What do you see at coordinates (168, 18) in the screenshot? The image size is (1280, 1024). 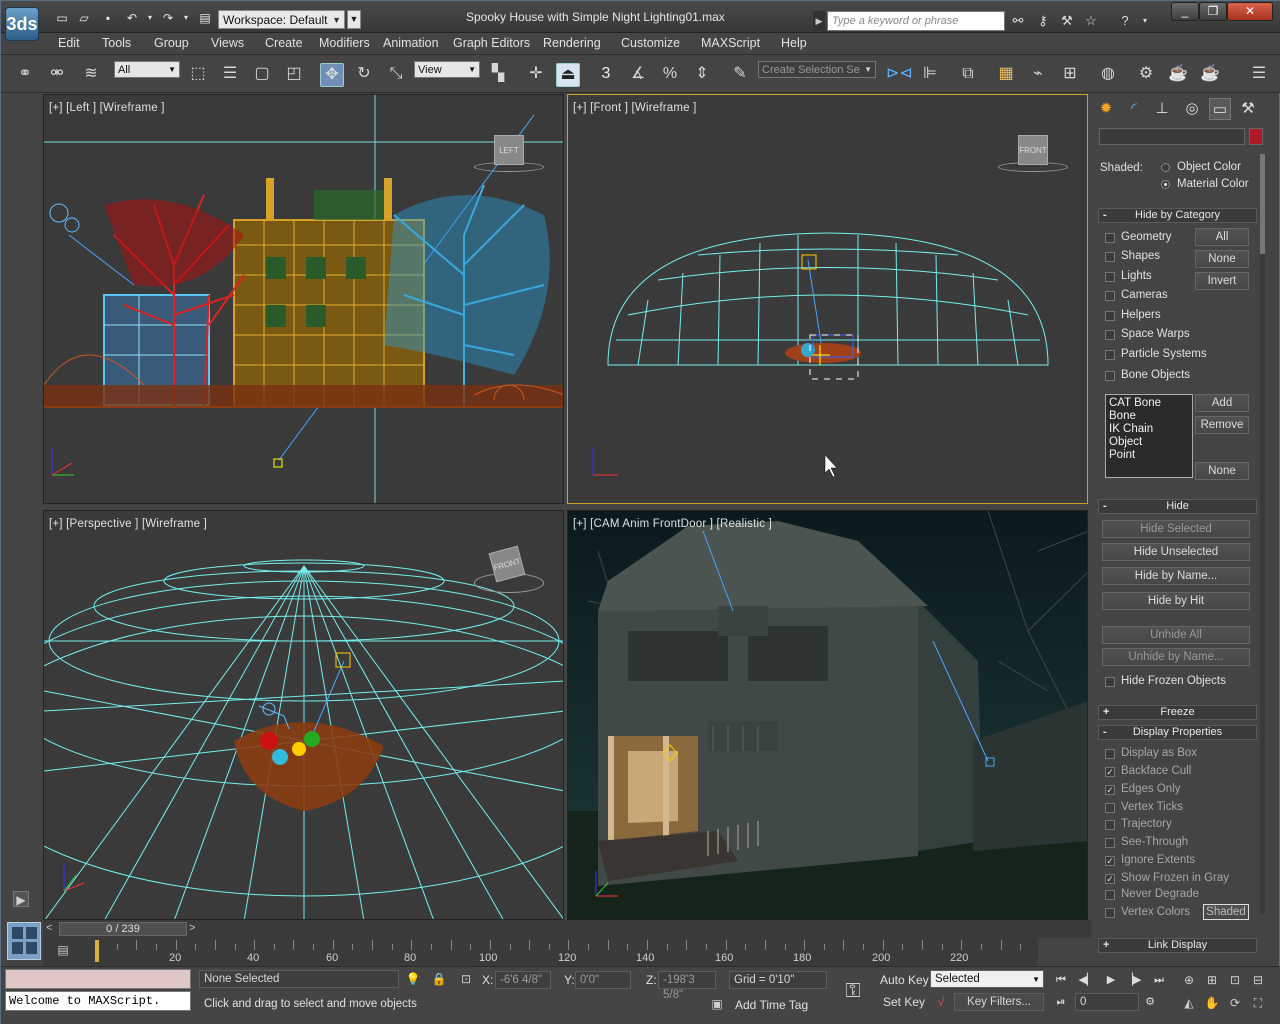 I see `redo-icon: ↷` at bounding box center [168, 18].